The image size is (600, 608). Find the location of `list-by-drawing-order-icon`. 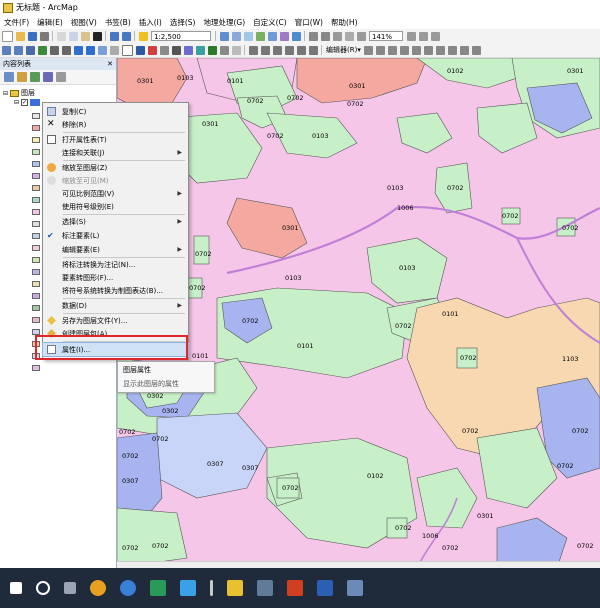

list-by-drawing-order-icon is located at coordinates (8, 77).